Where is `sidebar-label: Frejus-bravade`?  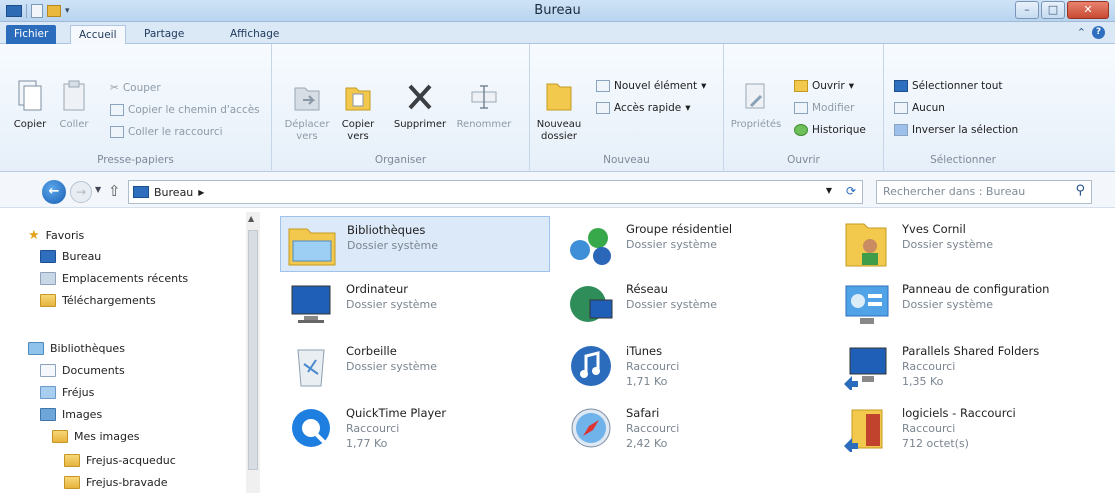 sidebar-label: Frejus-bravade is located at coordinates (127, 482).